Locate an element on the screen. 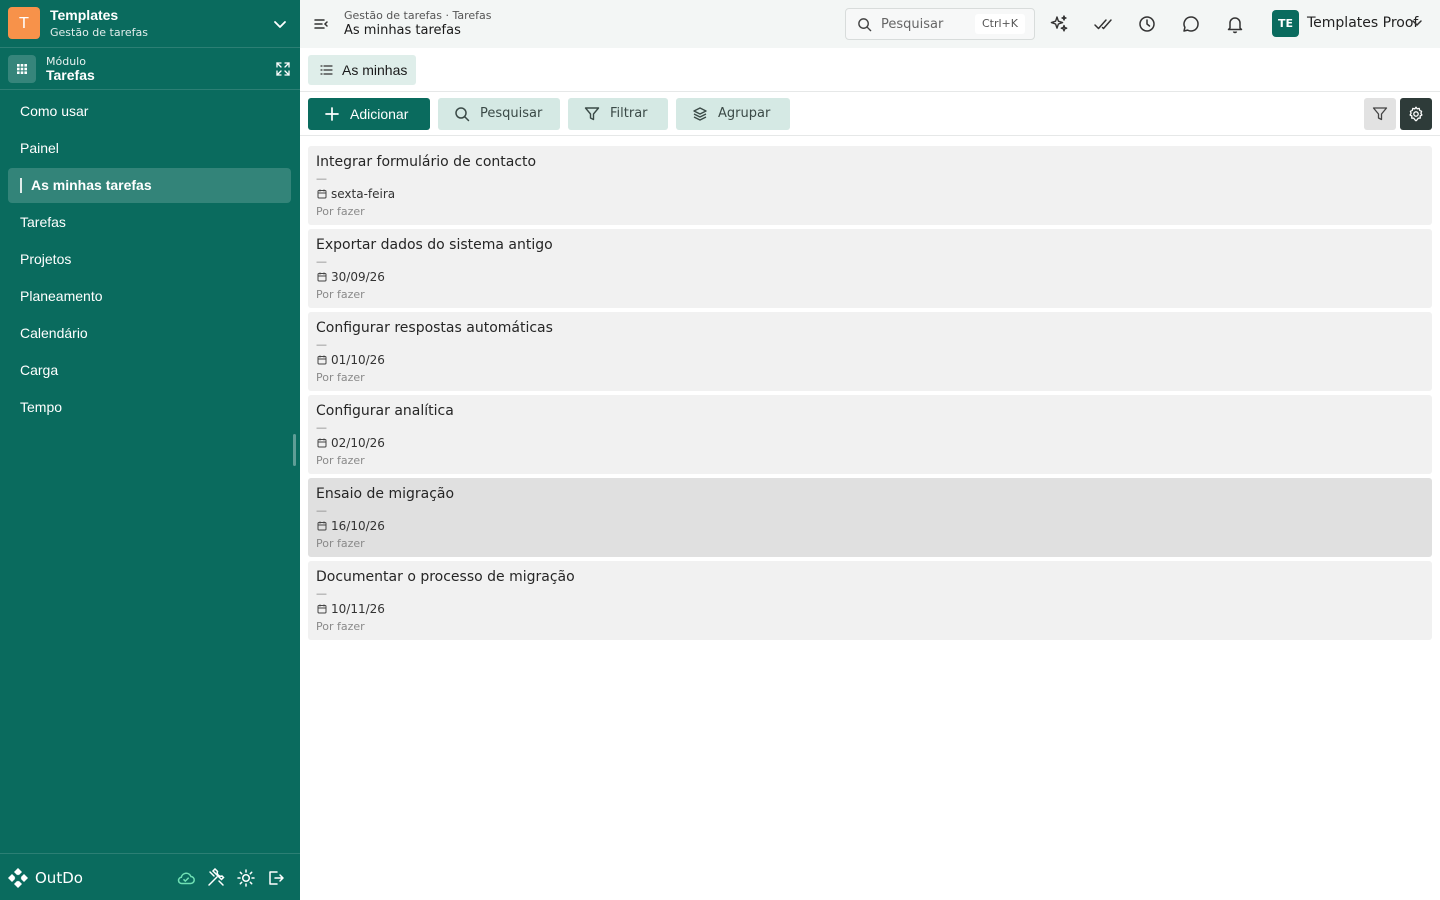  brand-name: OutDo is located at coordinates (59, 878).